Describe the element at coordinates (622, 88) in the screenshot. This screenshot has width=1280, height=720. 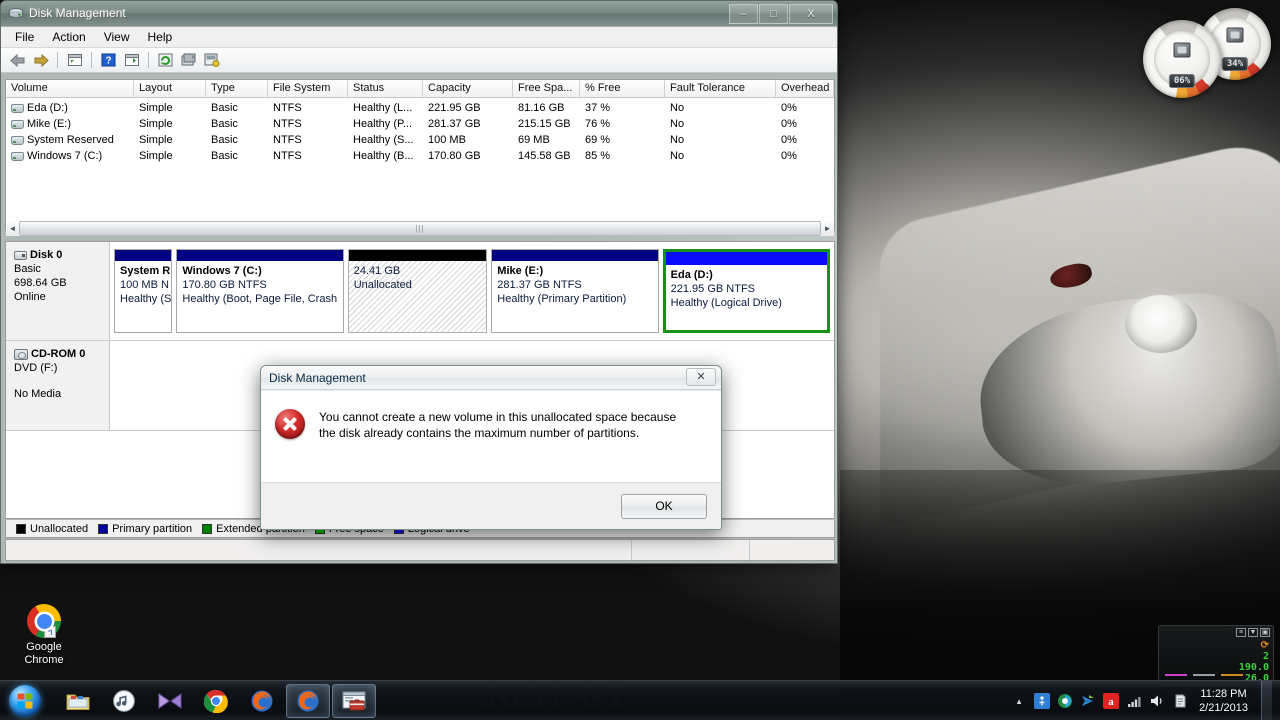
I see `column-header-pctfree: % Free` at that location.